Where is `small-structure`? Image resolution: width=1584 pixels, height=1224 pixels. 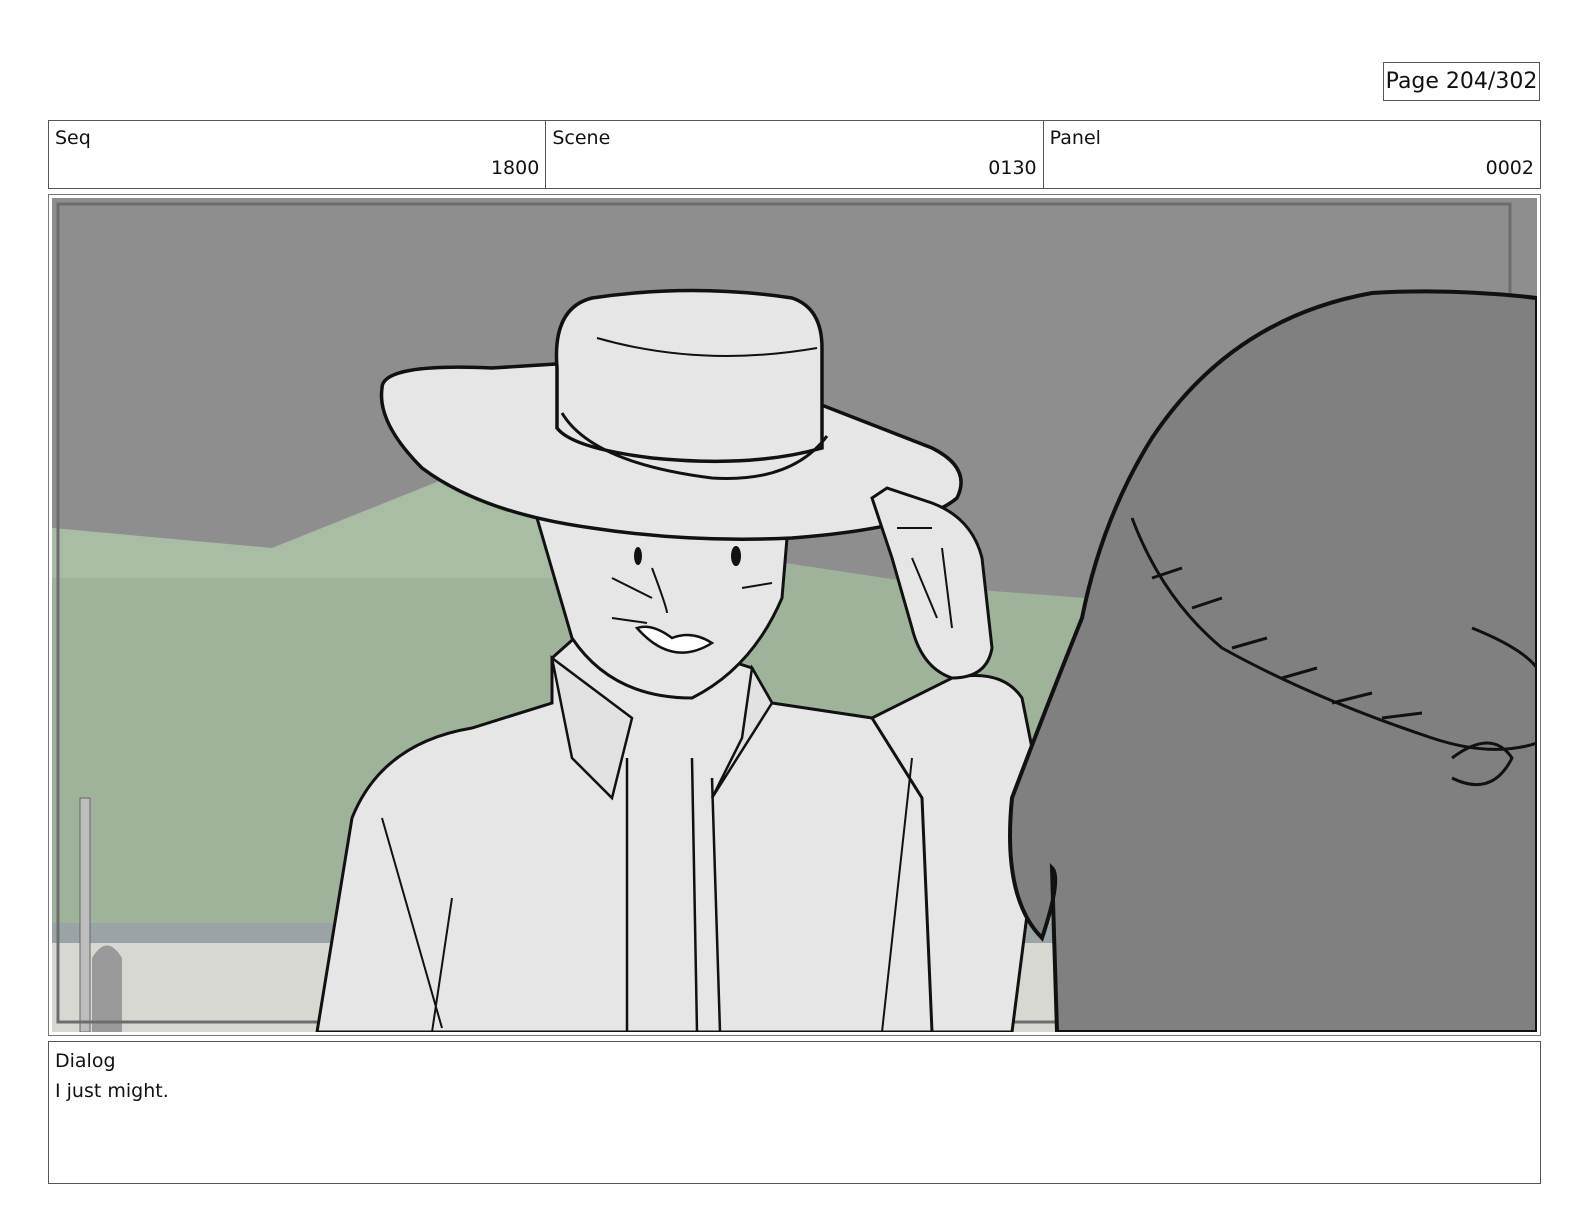 small-structure is located at coordinates (107, 988).